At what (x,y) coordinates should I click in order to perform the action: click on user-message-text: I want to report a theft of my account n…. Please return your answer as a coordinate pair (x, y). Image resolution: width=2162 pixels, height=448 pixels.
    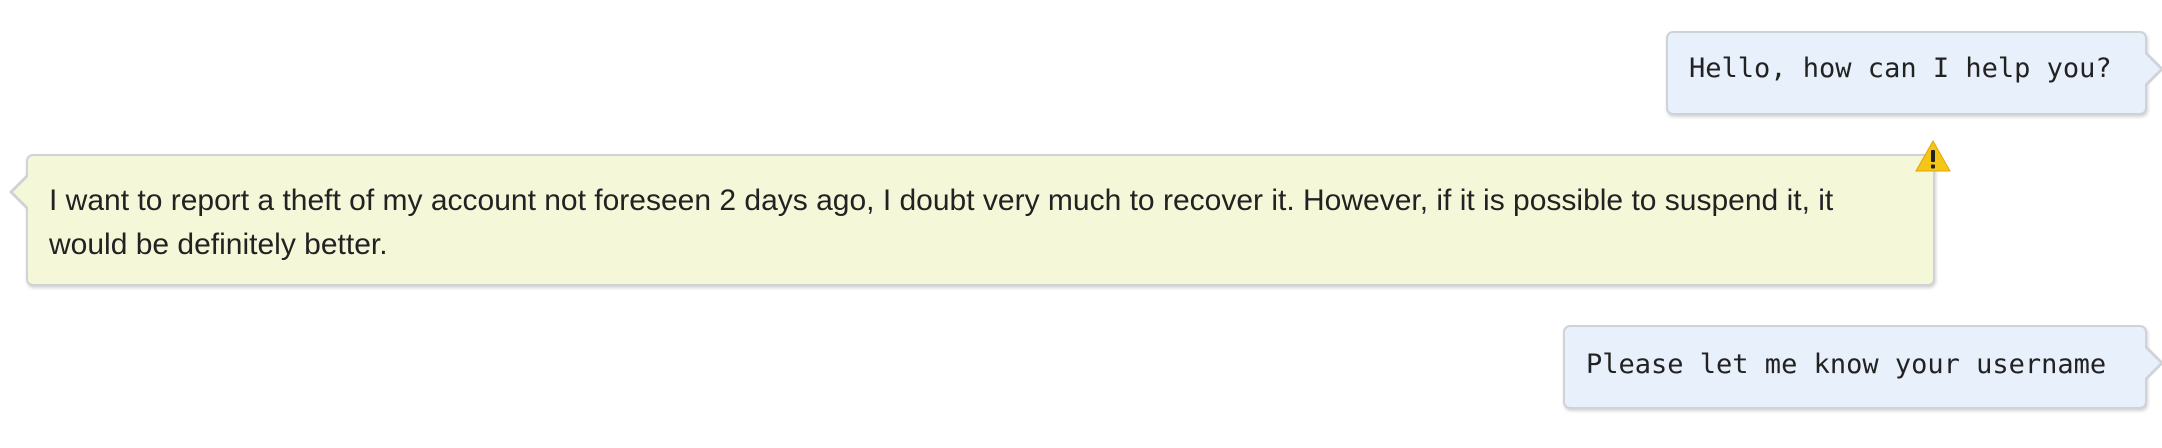
    Looking at the image, I should click on (941, 222).